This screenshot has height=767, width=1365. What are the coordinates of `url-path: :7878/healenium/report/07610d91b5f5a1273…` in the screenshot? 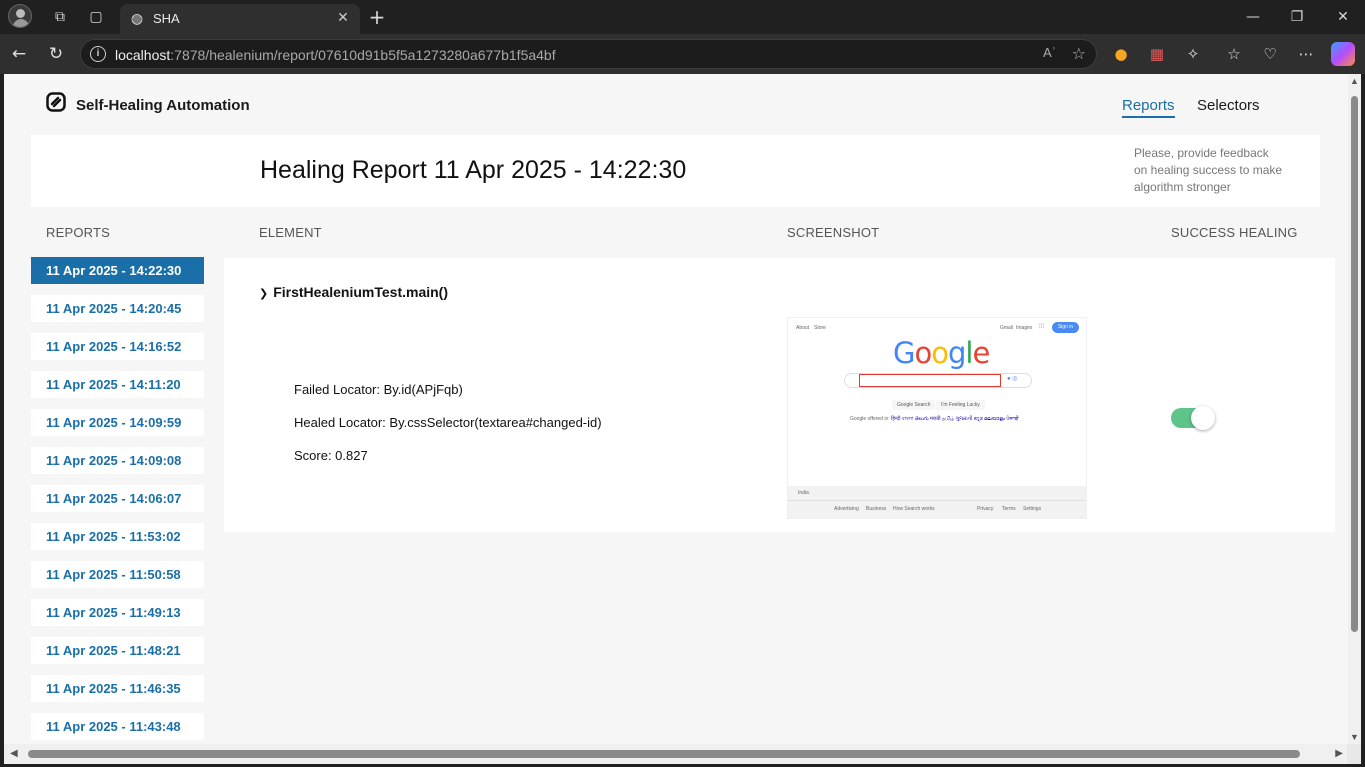 It's located at (363, 55).